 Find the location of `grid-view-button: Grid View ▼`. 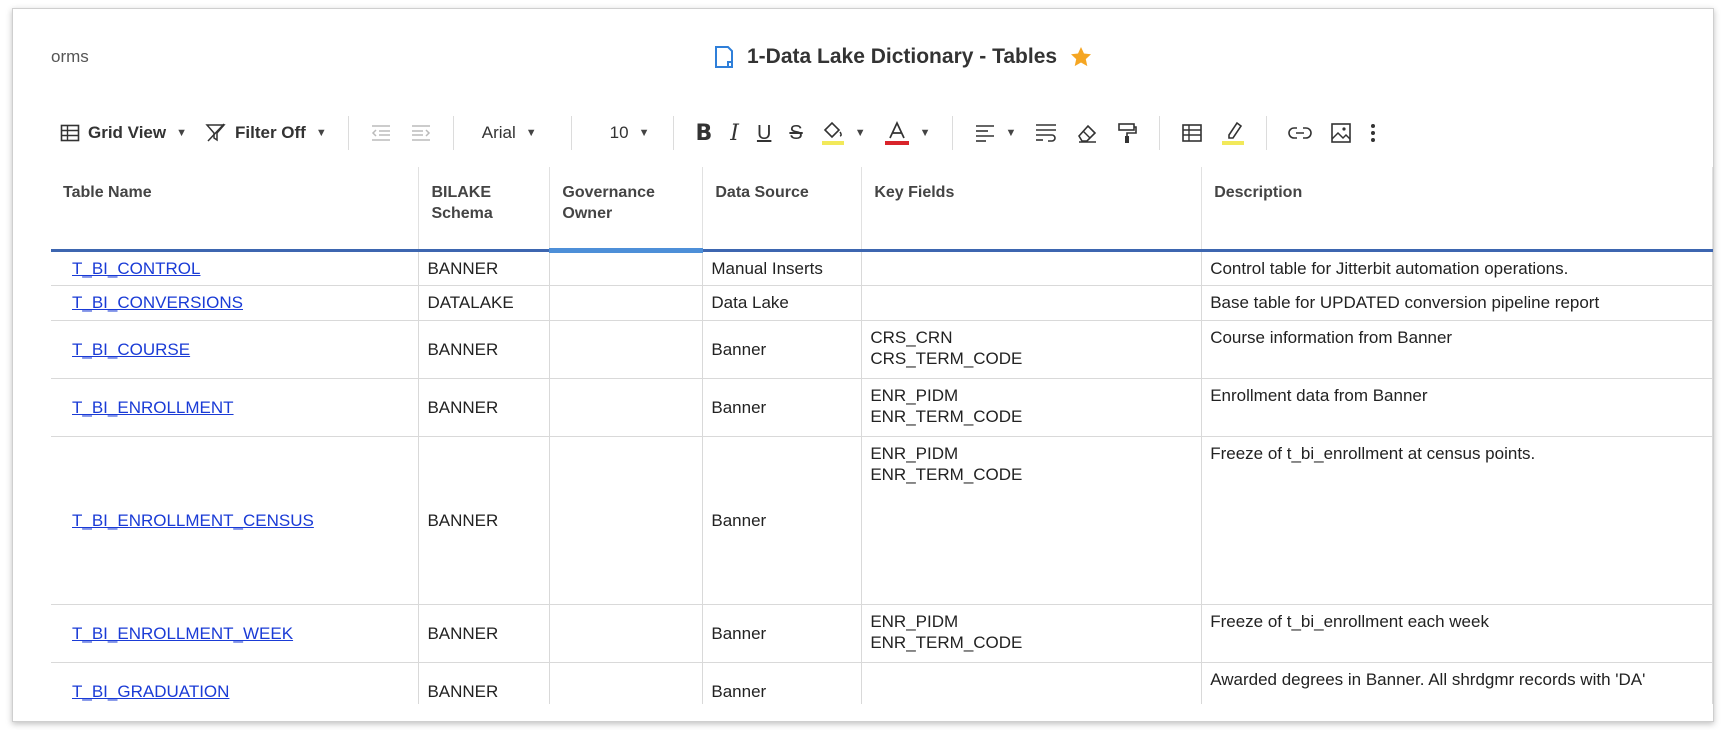

grid-view-button: Grid View ▼ is located at coordinates (123, 133).